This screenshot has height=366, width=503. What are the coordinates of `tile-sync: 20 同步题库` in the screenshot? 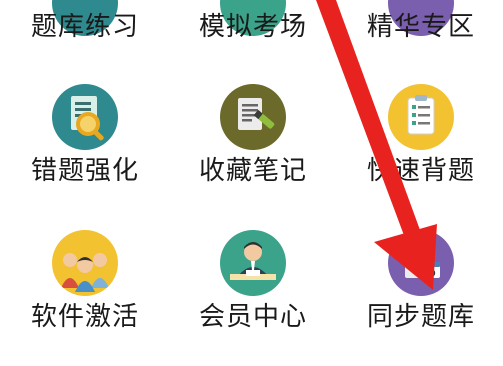 It's located at (421, 285).